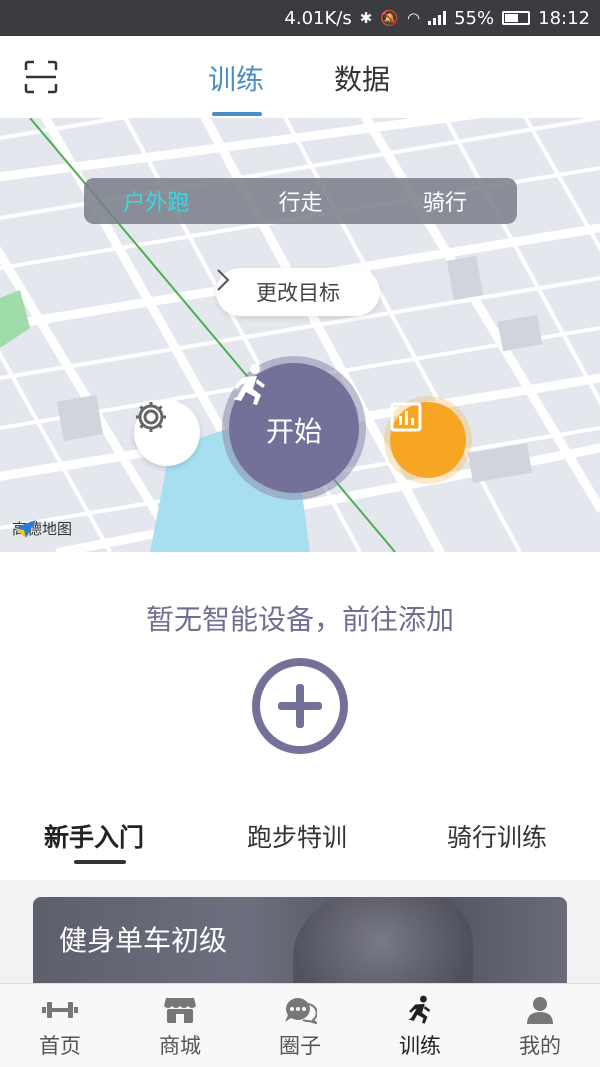  I want to click on start-button: 开始, so click(294, 428).